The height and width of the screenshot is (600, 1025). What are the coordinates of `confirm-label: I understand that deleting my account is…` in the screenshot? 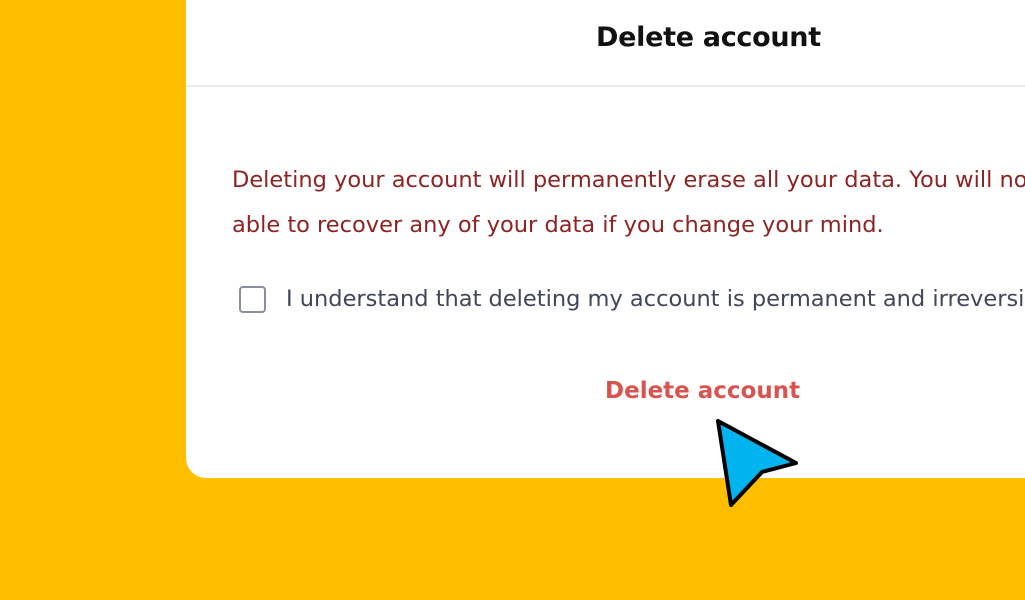 It's located at (655, 299).